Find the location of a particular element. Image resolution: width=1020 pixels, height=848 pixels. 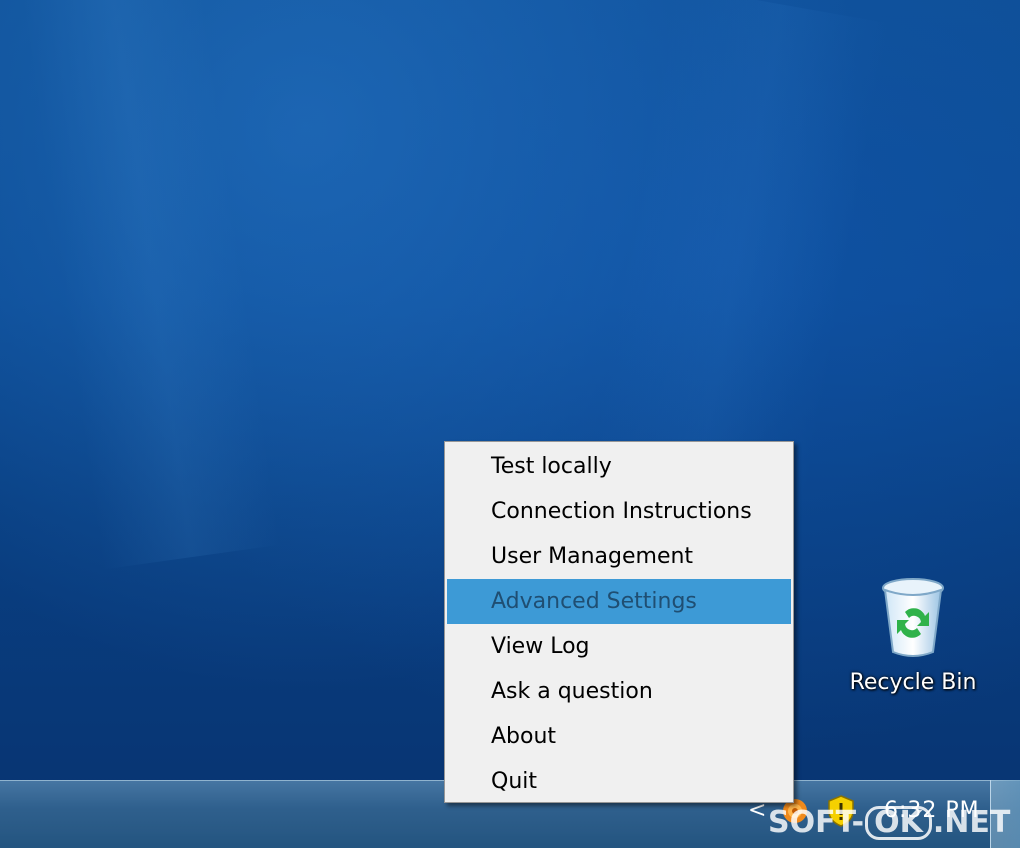

recycle-bin-label: Recycle Bin is located at coordinates (913, 682).